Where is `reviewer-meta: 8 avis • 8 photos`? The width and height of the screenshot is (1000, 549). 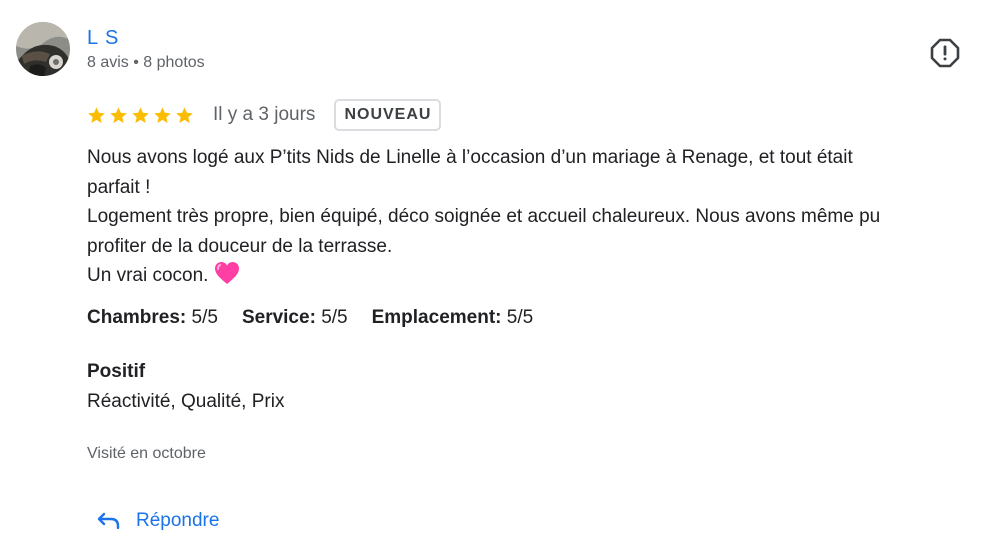 reviewer-meta: 8 avis • 8 photos is located at coordinates (146, 62).